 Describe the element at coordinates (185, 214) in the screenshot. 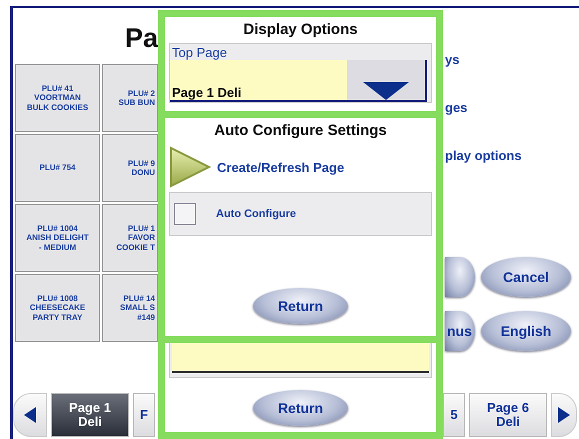

I see `checkbox` at that location.